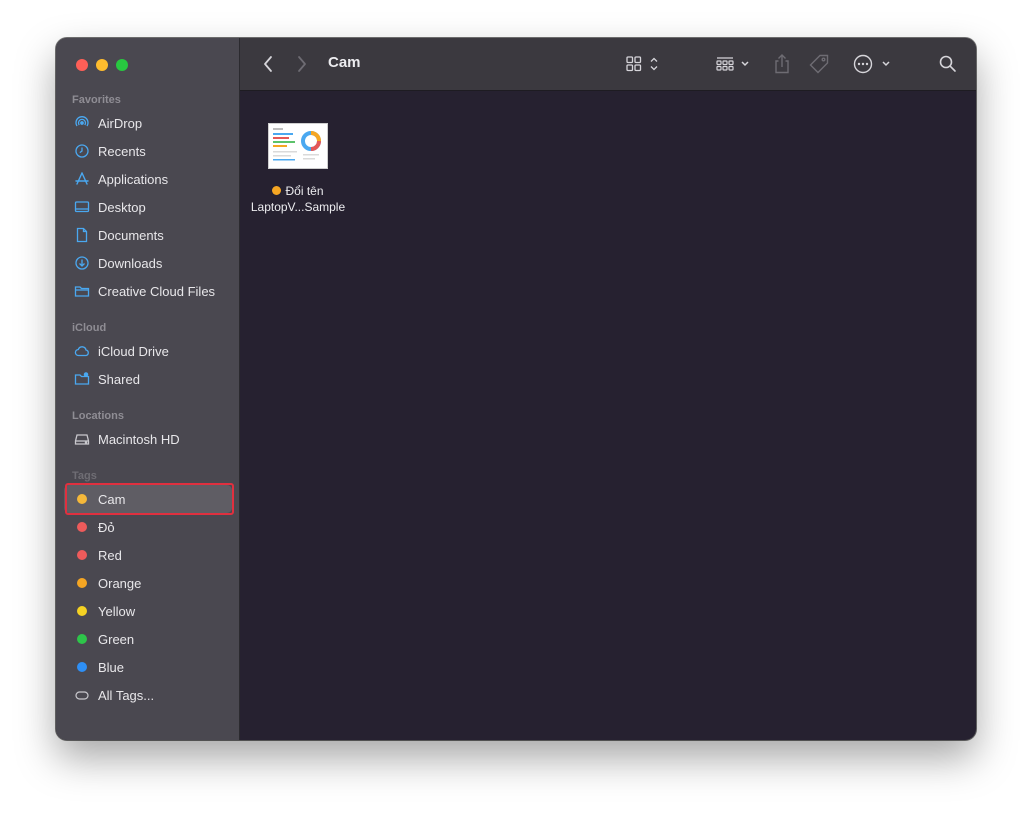  Describe the element at coordinates (148, 379) in the screenshot. I see `sidebar-item-shared: Shared` at that location.